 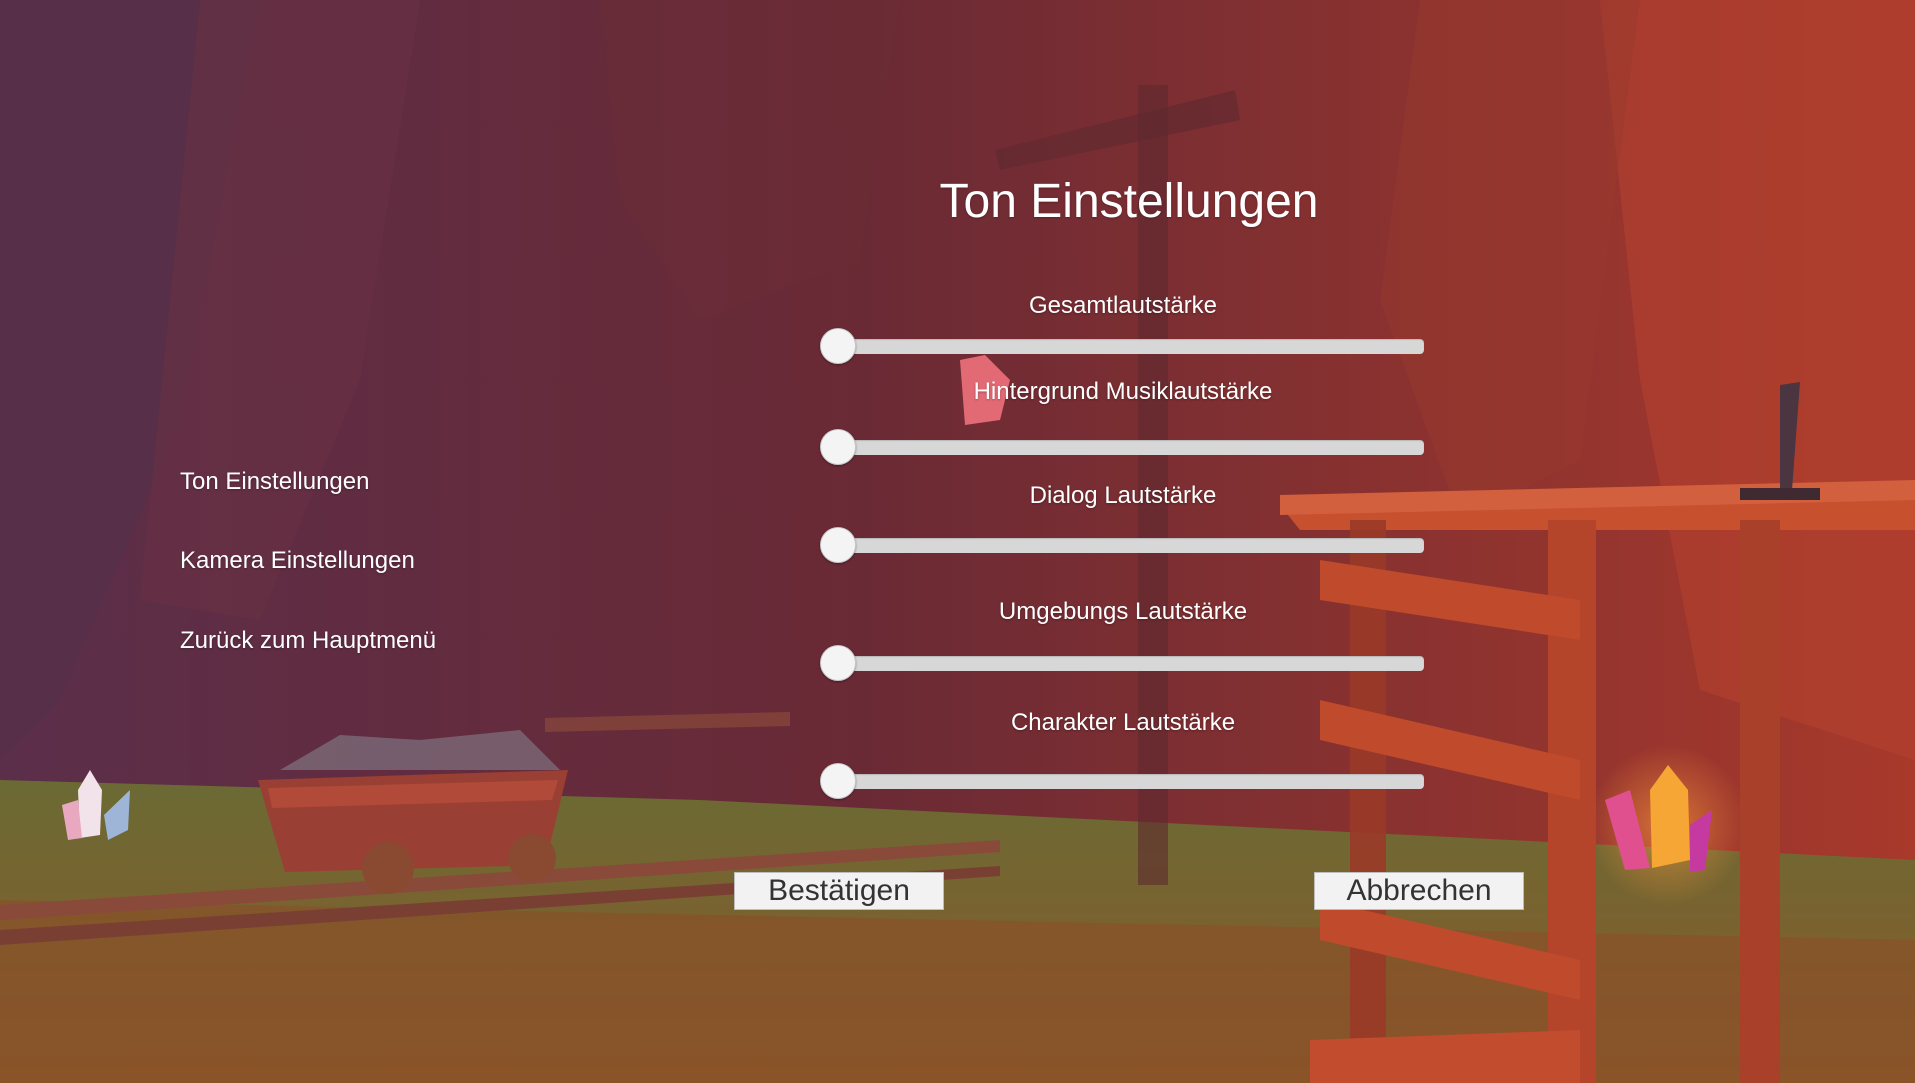 What do you see at coordinates (1131, 545) in the screenshot?
I see `slider-track-dialog-volume` at bounding box center [1131, 545].